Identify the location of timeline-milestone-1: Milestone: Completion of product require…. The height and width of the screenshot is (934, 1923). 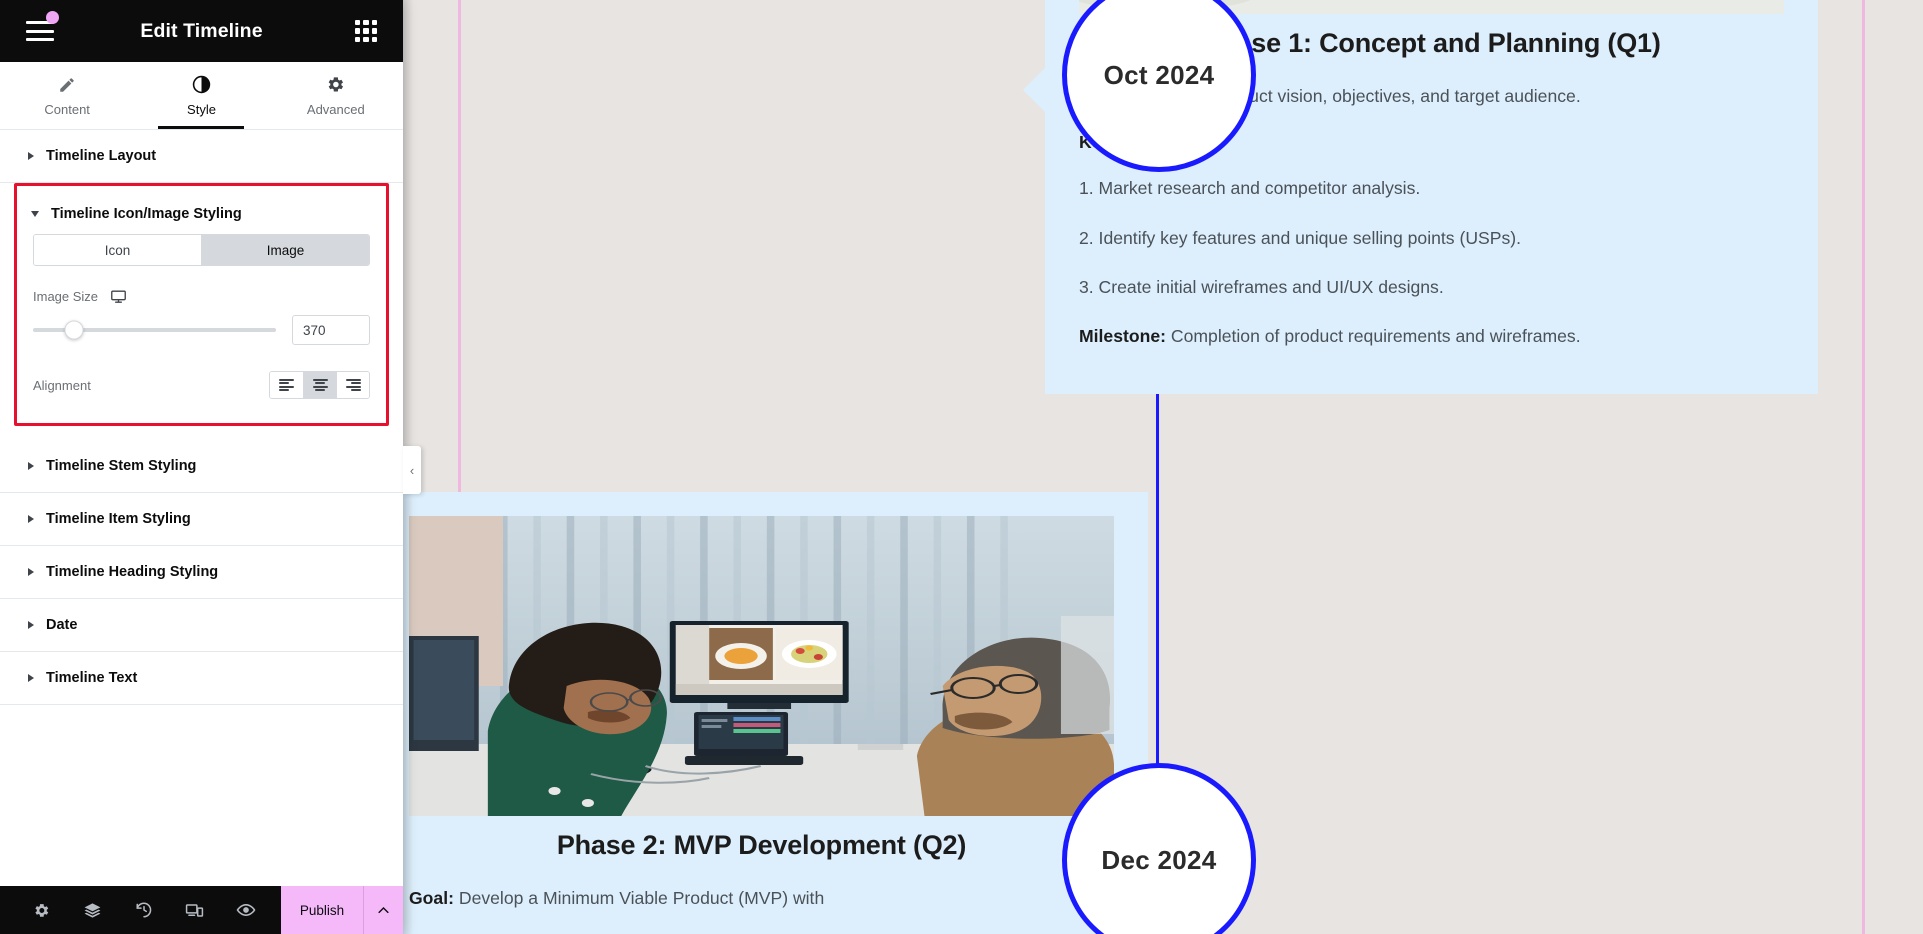
(1431, 336).